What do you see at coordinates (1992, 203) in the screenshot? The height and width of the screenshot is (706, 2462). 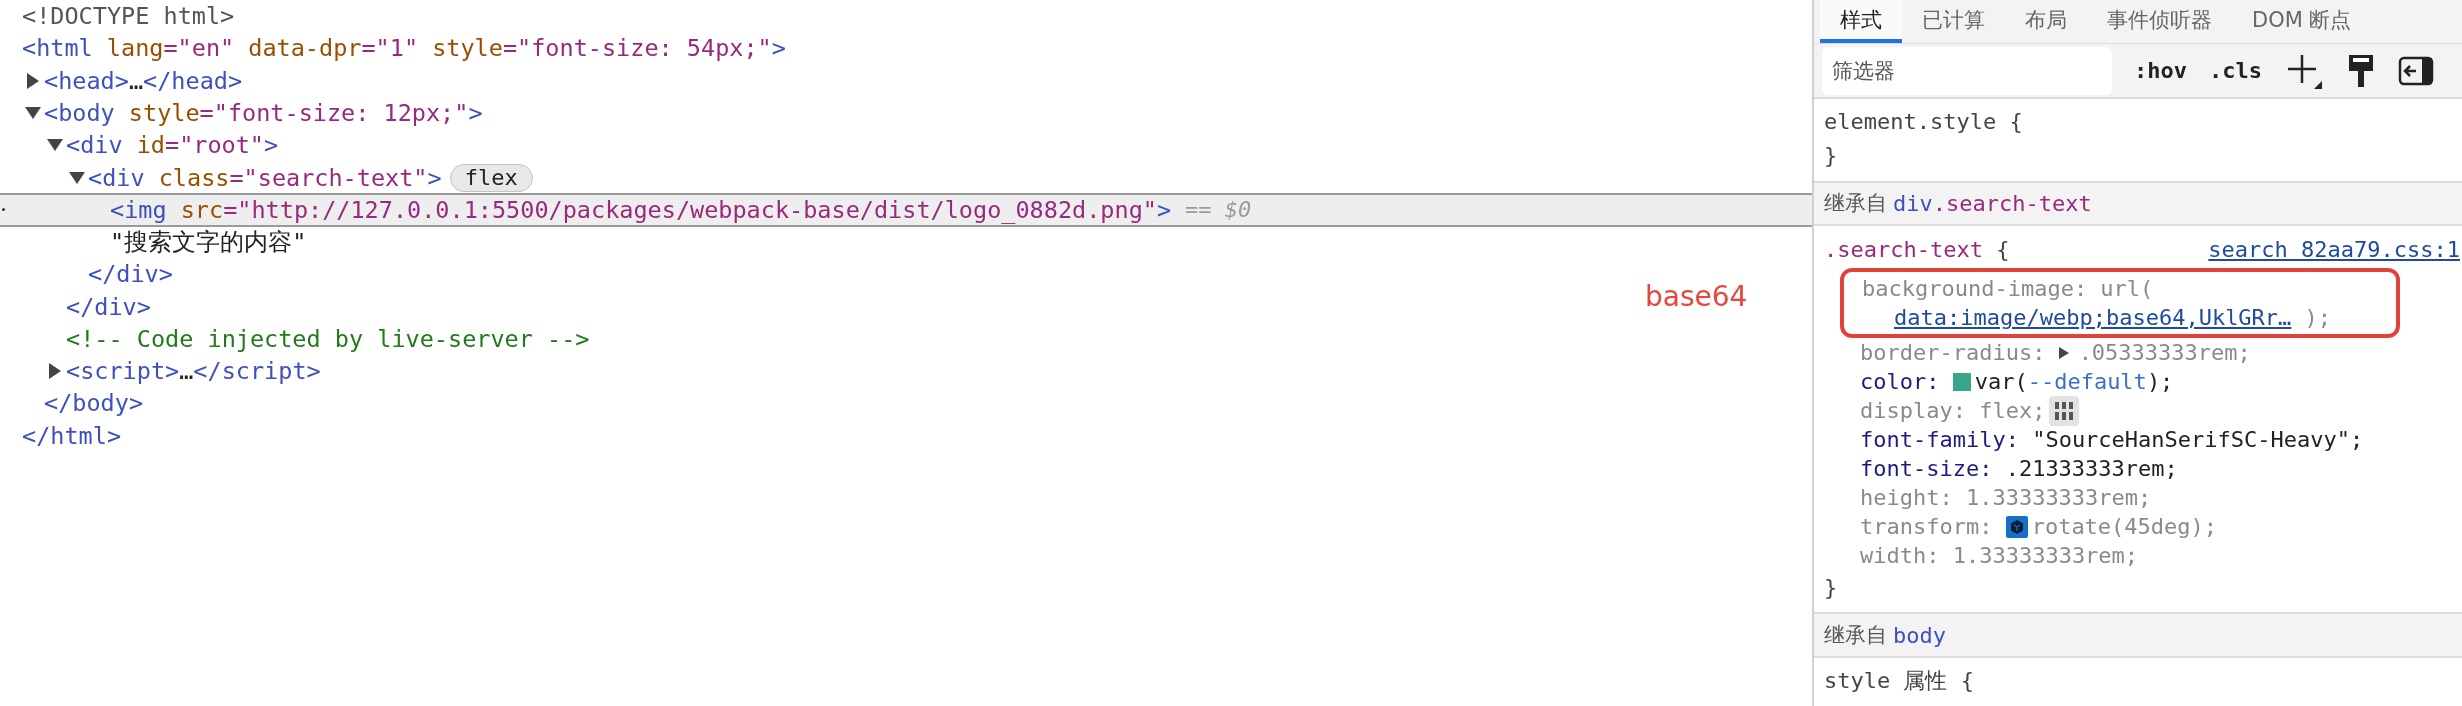 I see `inherited-selector: div.search-text` at bounding box center [1992, 203].